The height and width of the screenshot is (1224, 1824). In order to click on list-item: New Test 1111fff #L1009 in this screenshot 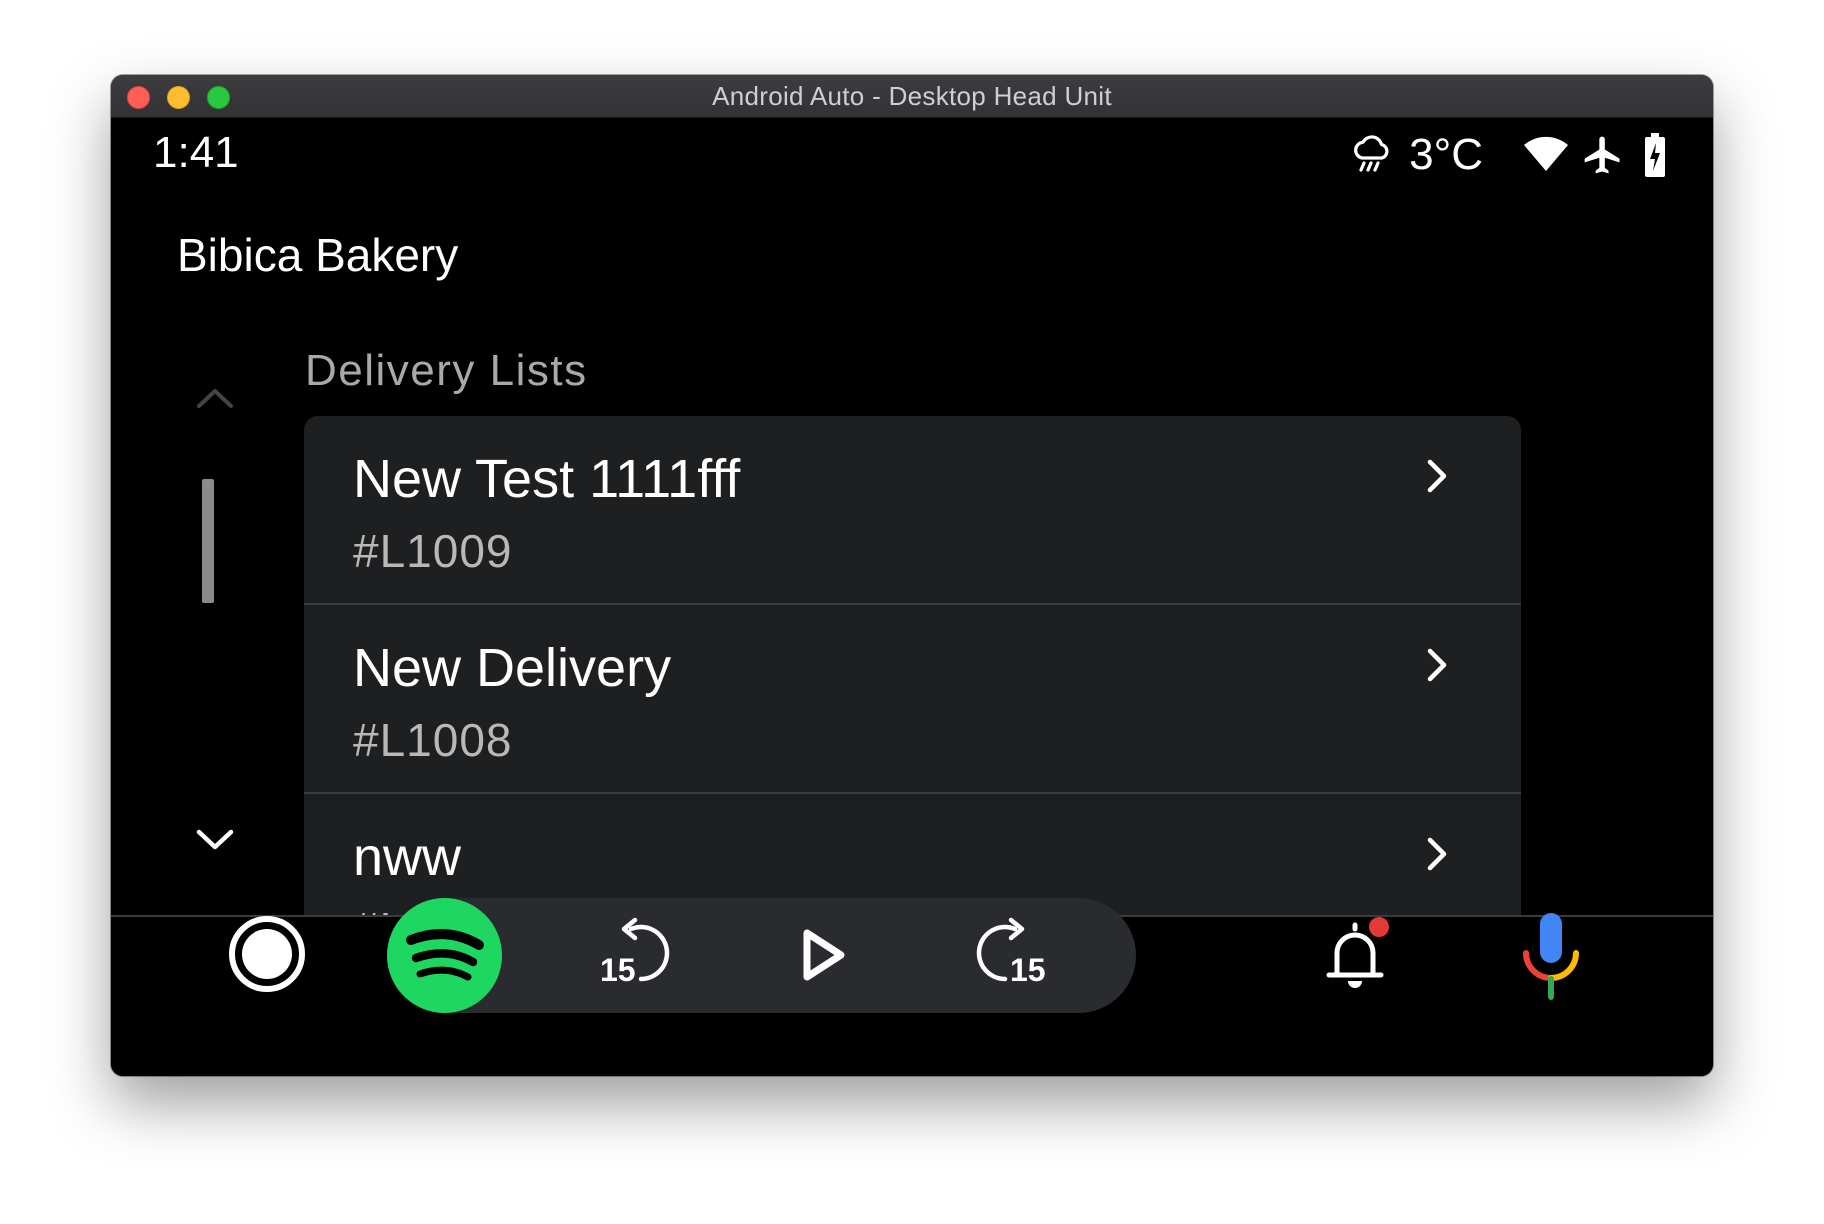, I will do `click(912, 510)`.